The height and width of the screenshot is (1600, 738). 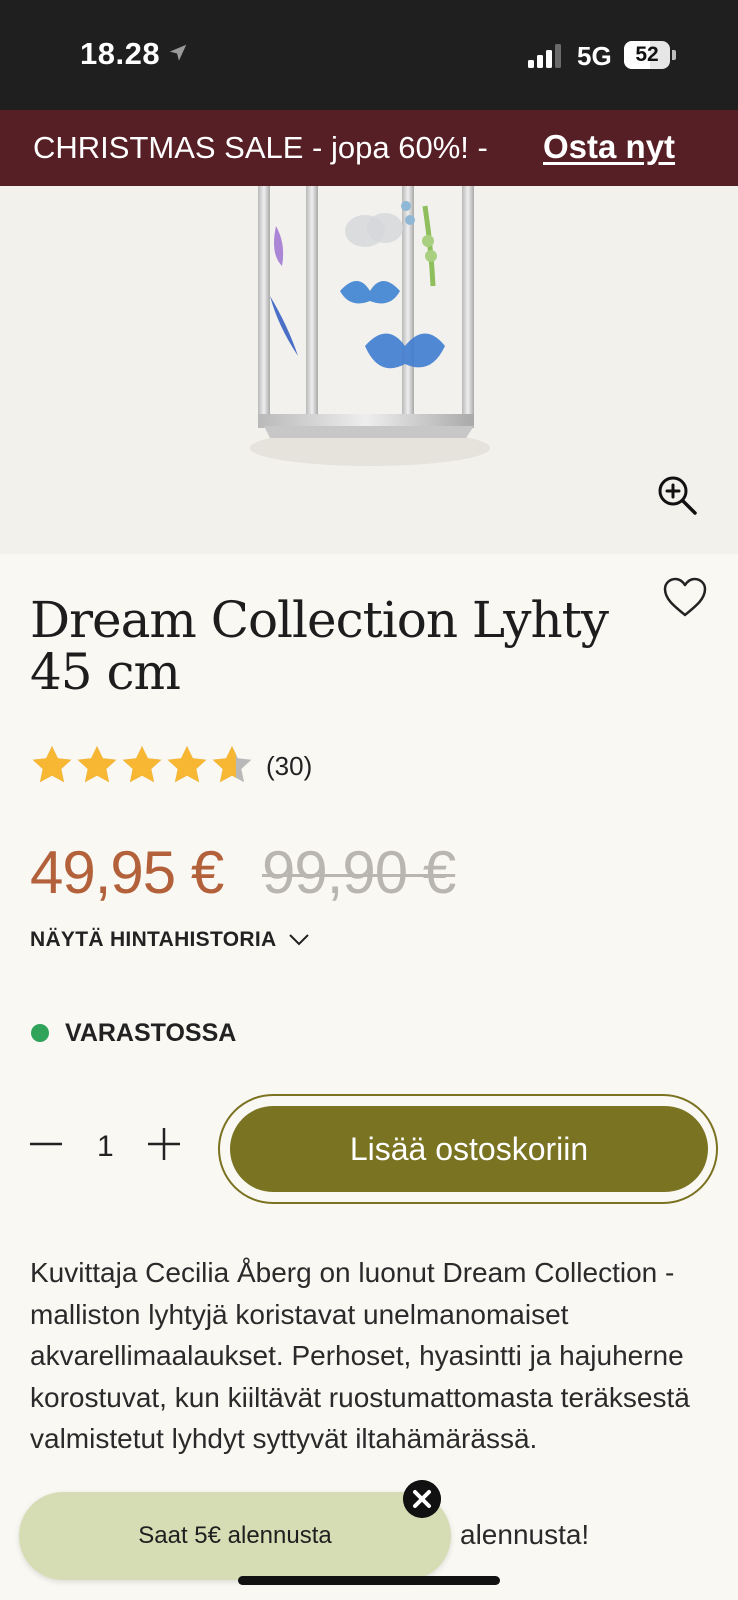 I want to click on battery-level: 52, so click(x=647, y=54).